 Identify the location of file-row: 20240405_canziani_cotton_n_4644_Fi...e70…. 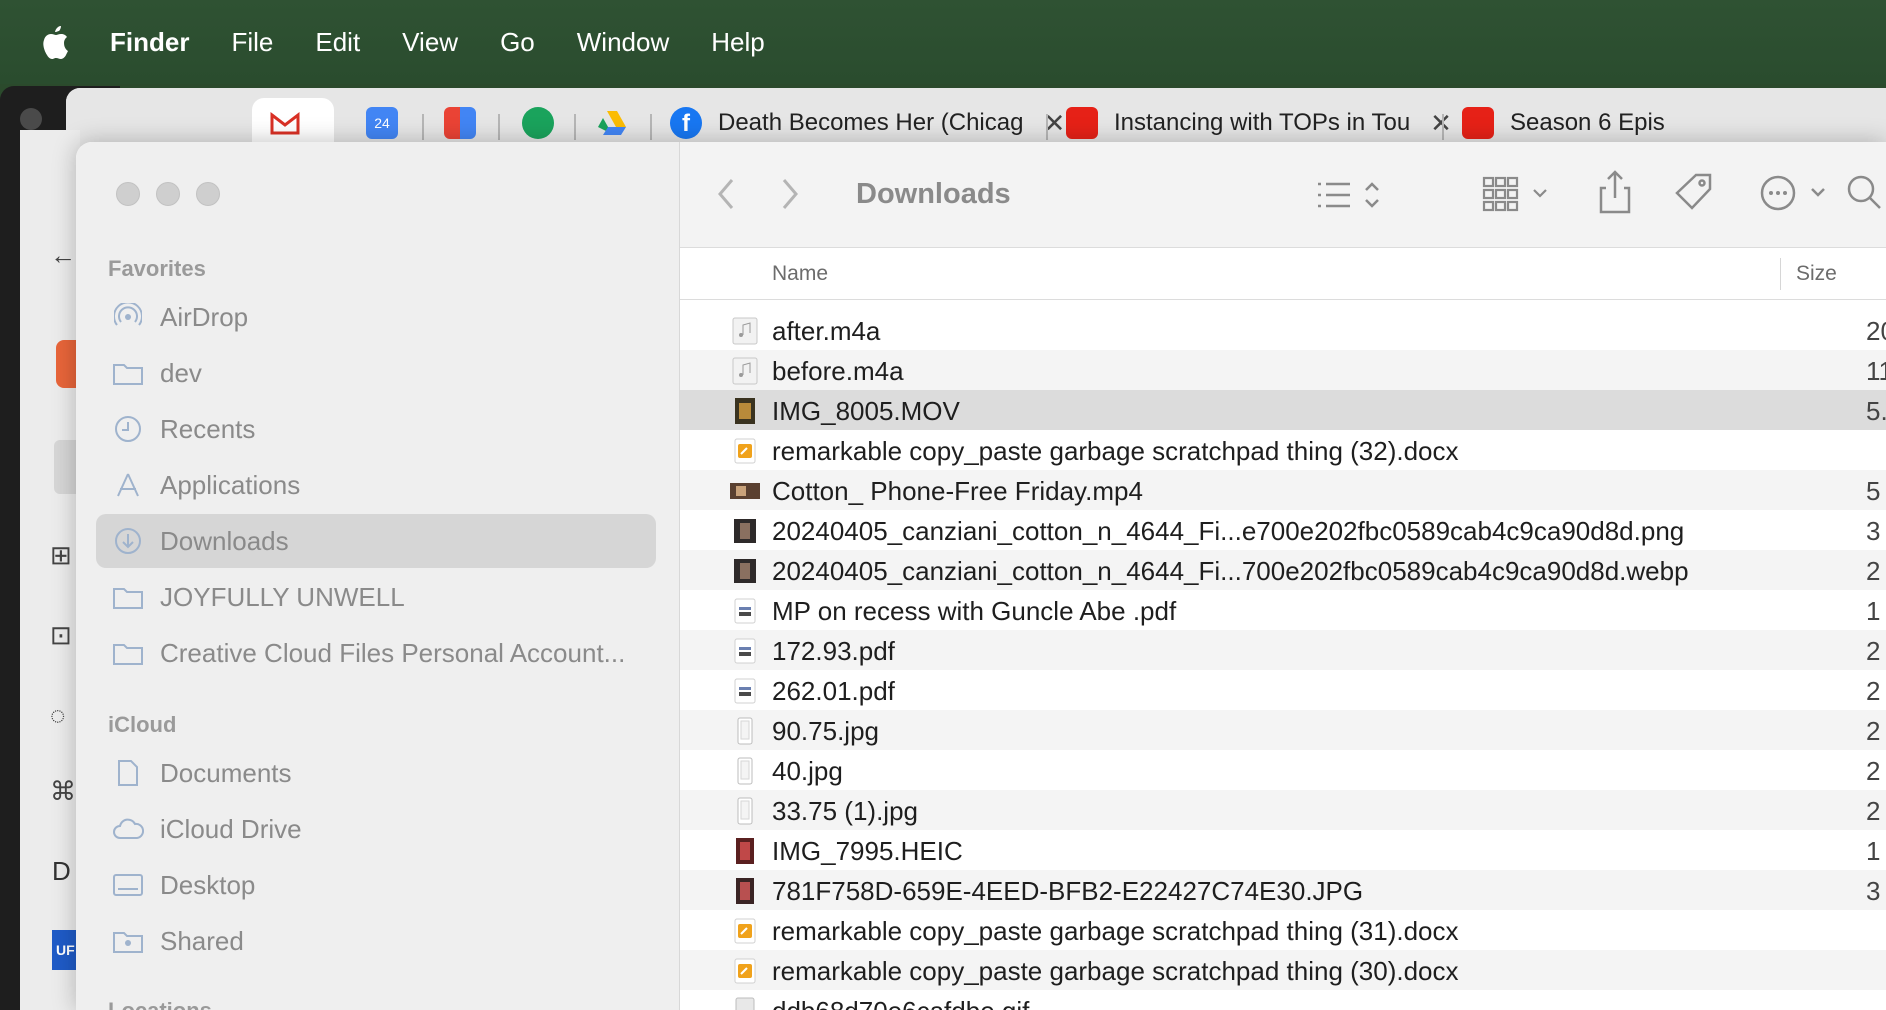
(1283, 530).